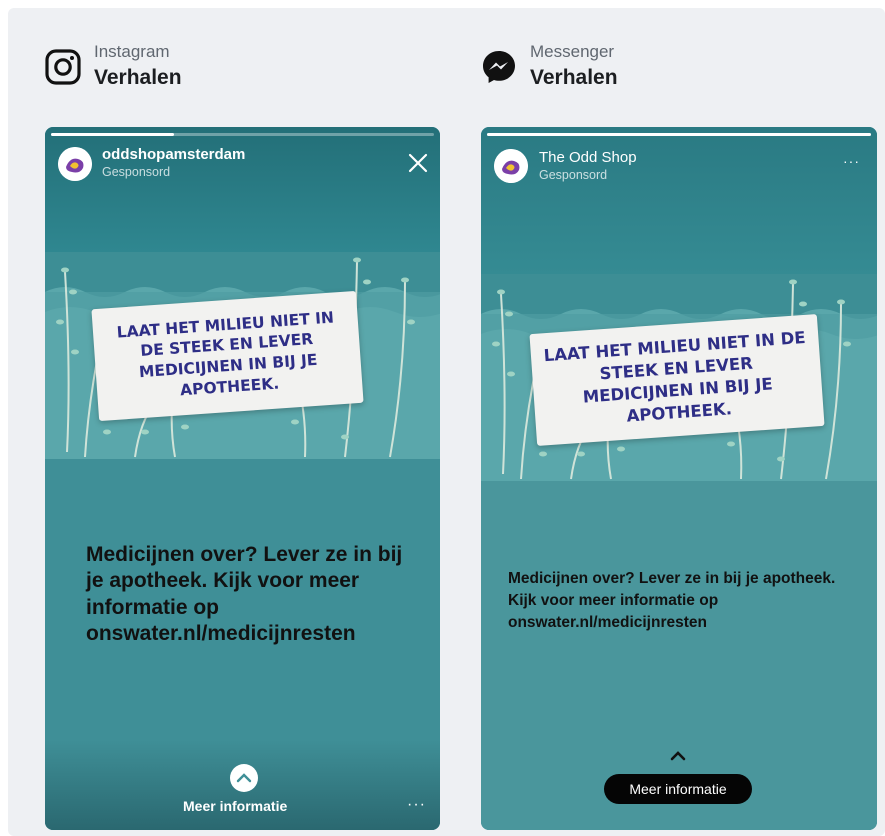  I want to click on messenger-icon, so click(499, 67).